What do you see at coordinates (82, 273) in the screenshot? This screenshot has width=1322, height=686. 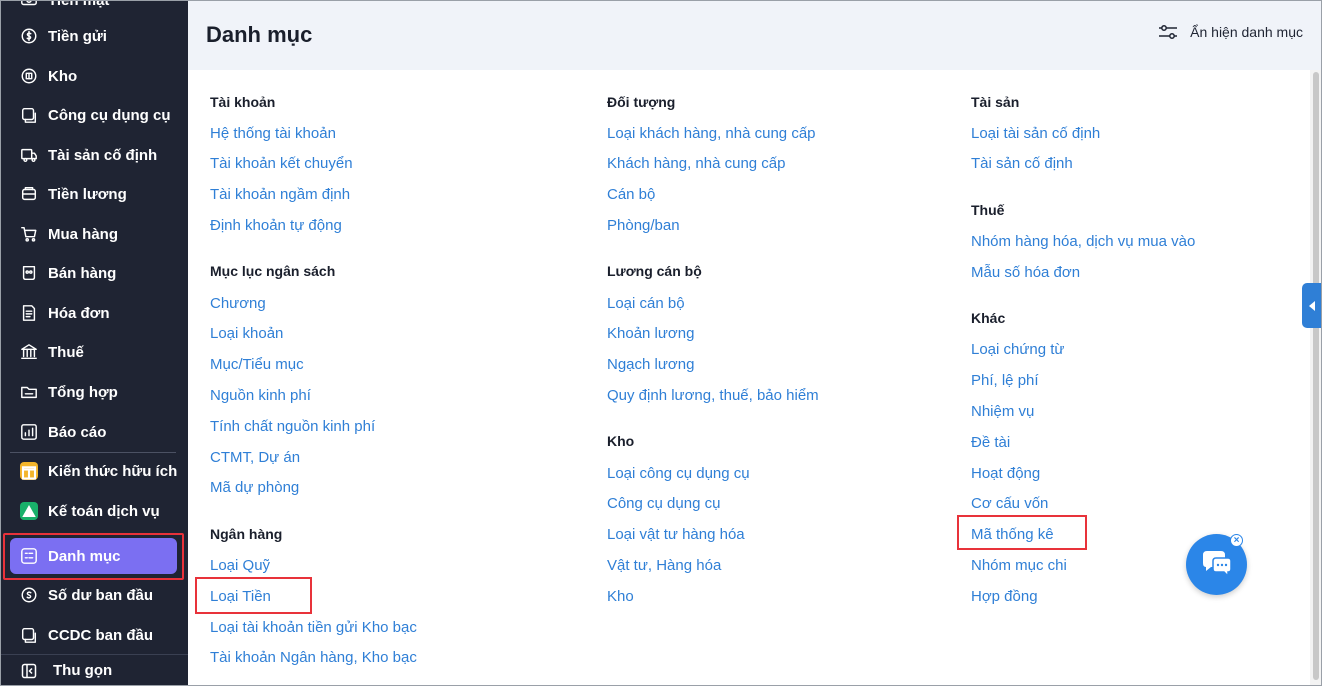 I see `sidebar-item-label: Bán hàng` at bounding box center [82, 273].